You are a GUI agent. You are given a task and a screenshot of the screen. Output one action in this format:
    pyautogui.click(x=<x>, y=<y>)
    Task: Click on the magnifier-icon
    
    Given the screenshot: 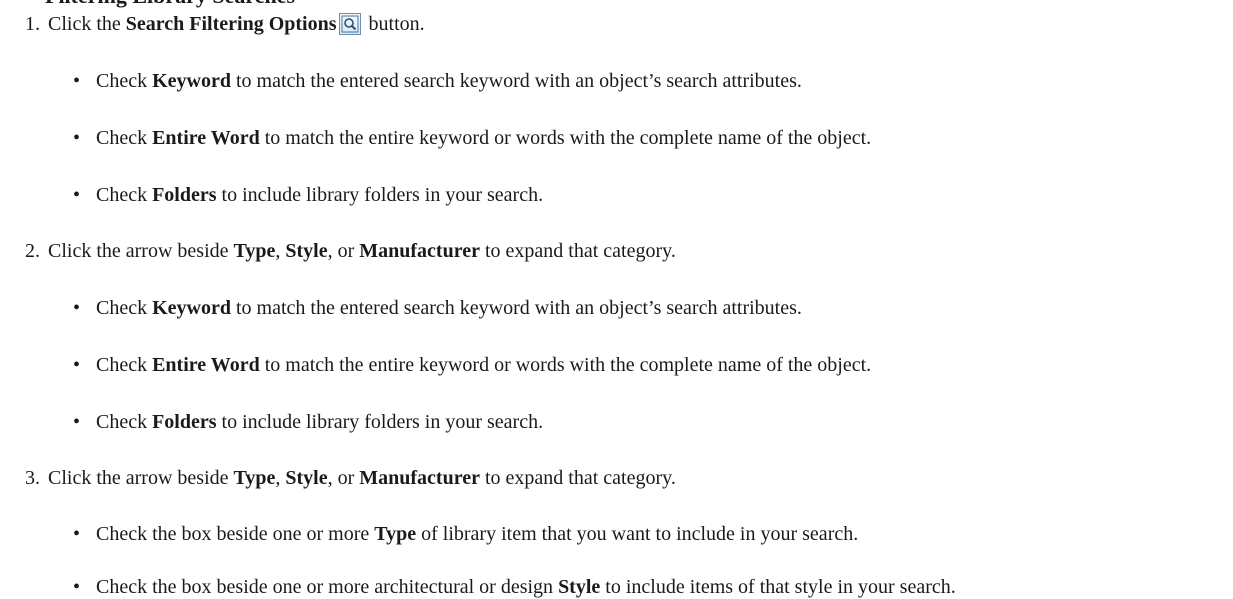 What is the action you would take?
    pyautogui.click(x=350, y=24)
    